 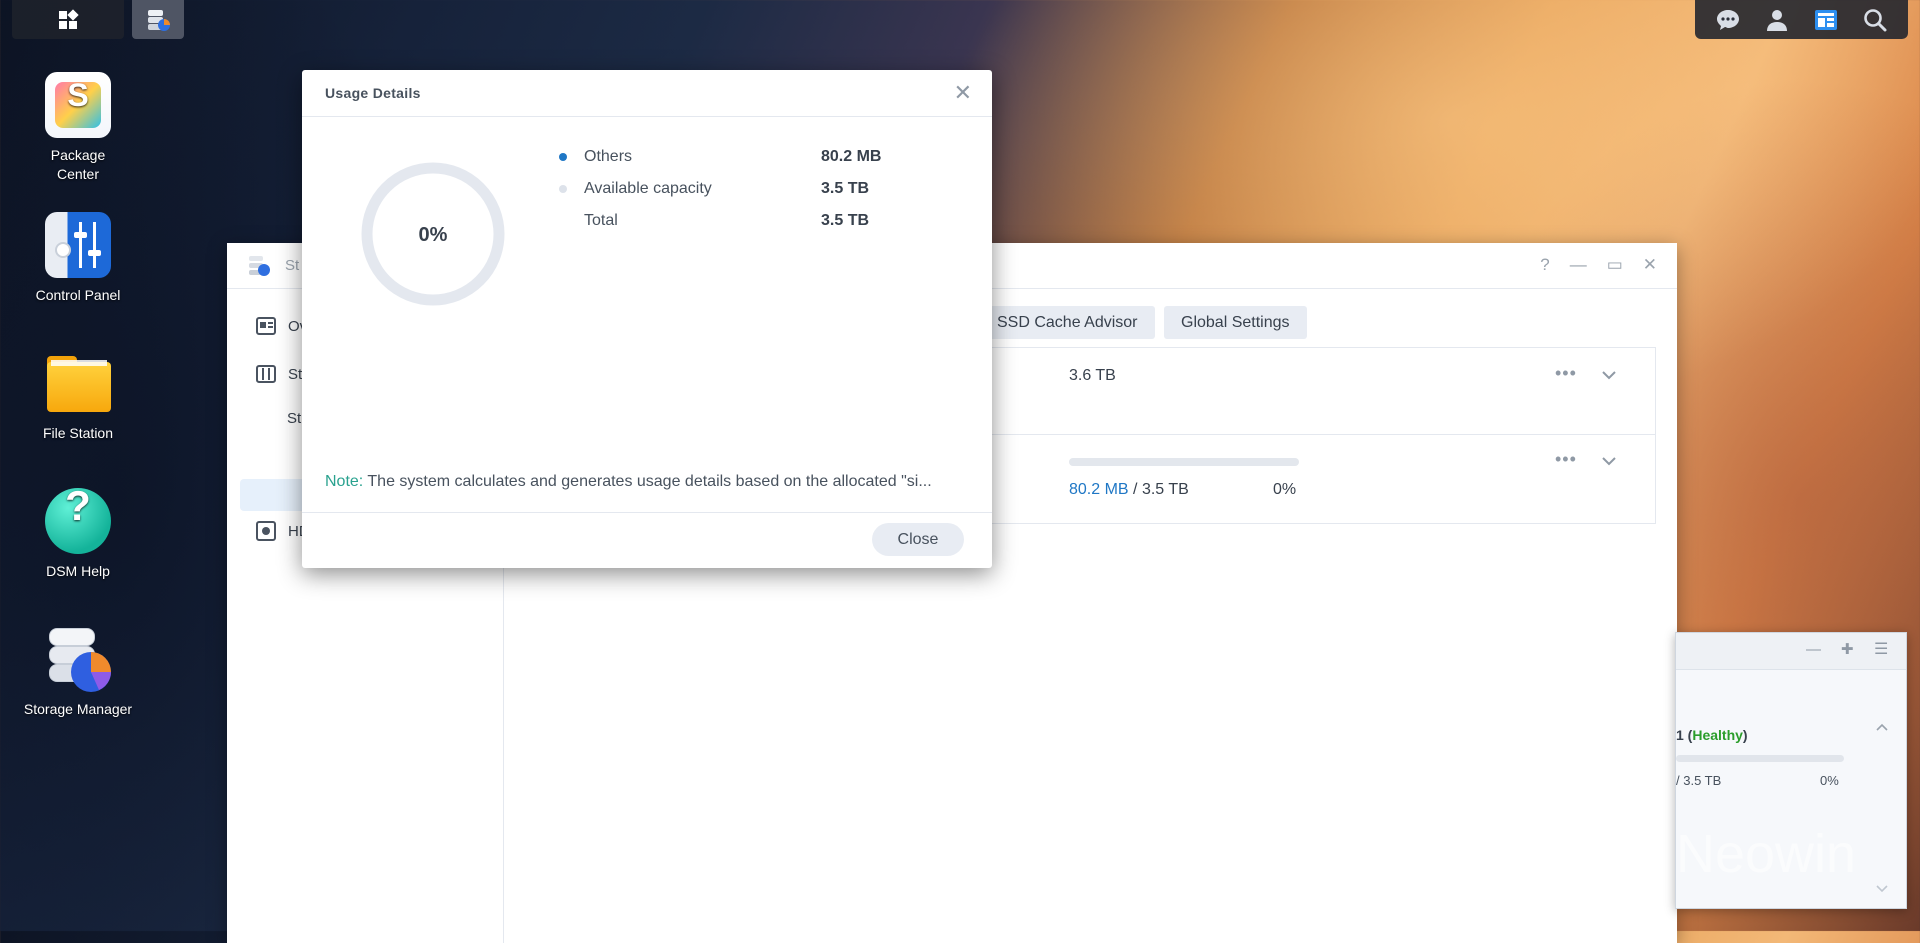 I want to click on system-tray, so click(x=1801, y=19).